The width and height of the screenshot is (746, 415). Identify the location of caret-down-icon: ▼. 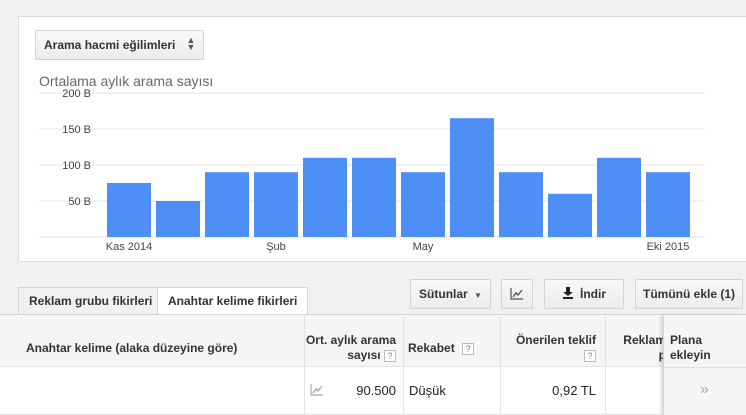
(478, 295).